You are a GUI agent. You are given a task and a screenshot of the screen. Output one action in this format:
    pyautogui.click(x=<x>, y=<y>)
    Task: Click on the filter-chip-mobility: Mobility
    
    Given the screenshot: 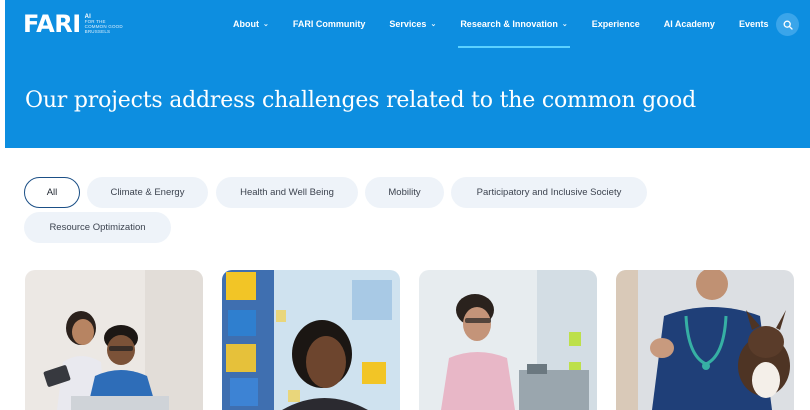 What is the action you would take?
    pyautogui.click(x=404, y=192)
    